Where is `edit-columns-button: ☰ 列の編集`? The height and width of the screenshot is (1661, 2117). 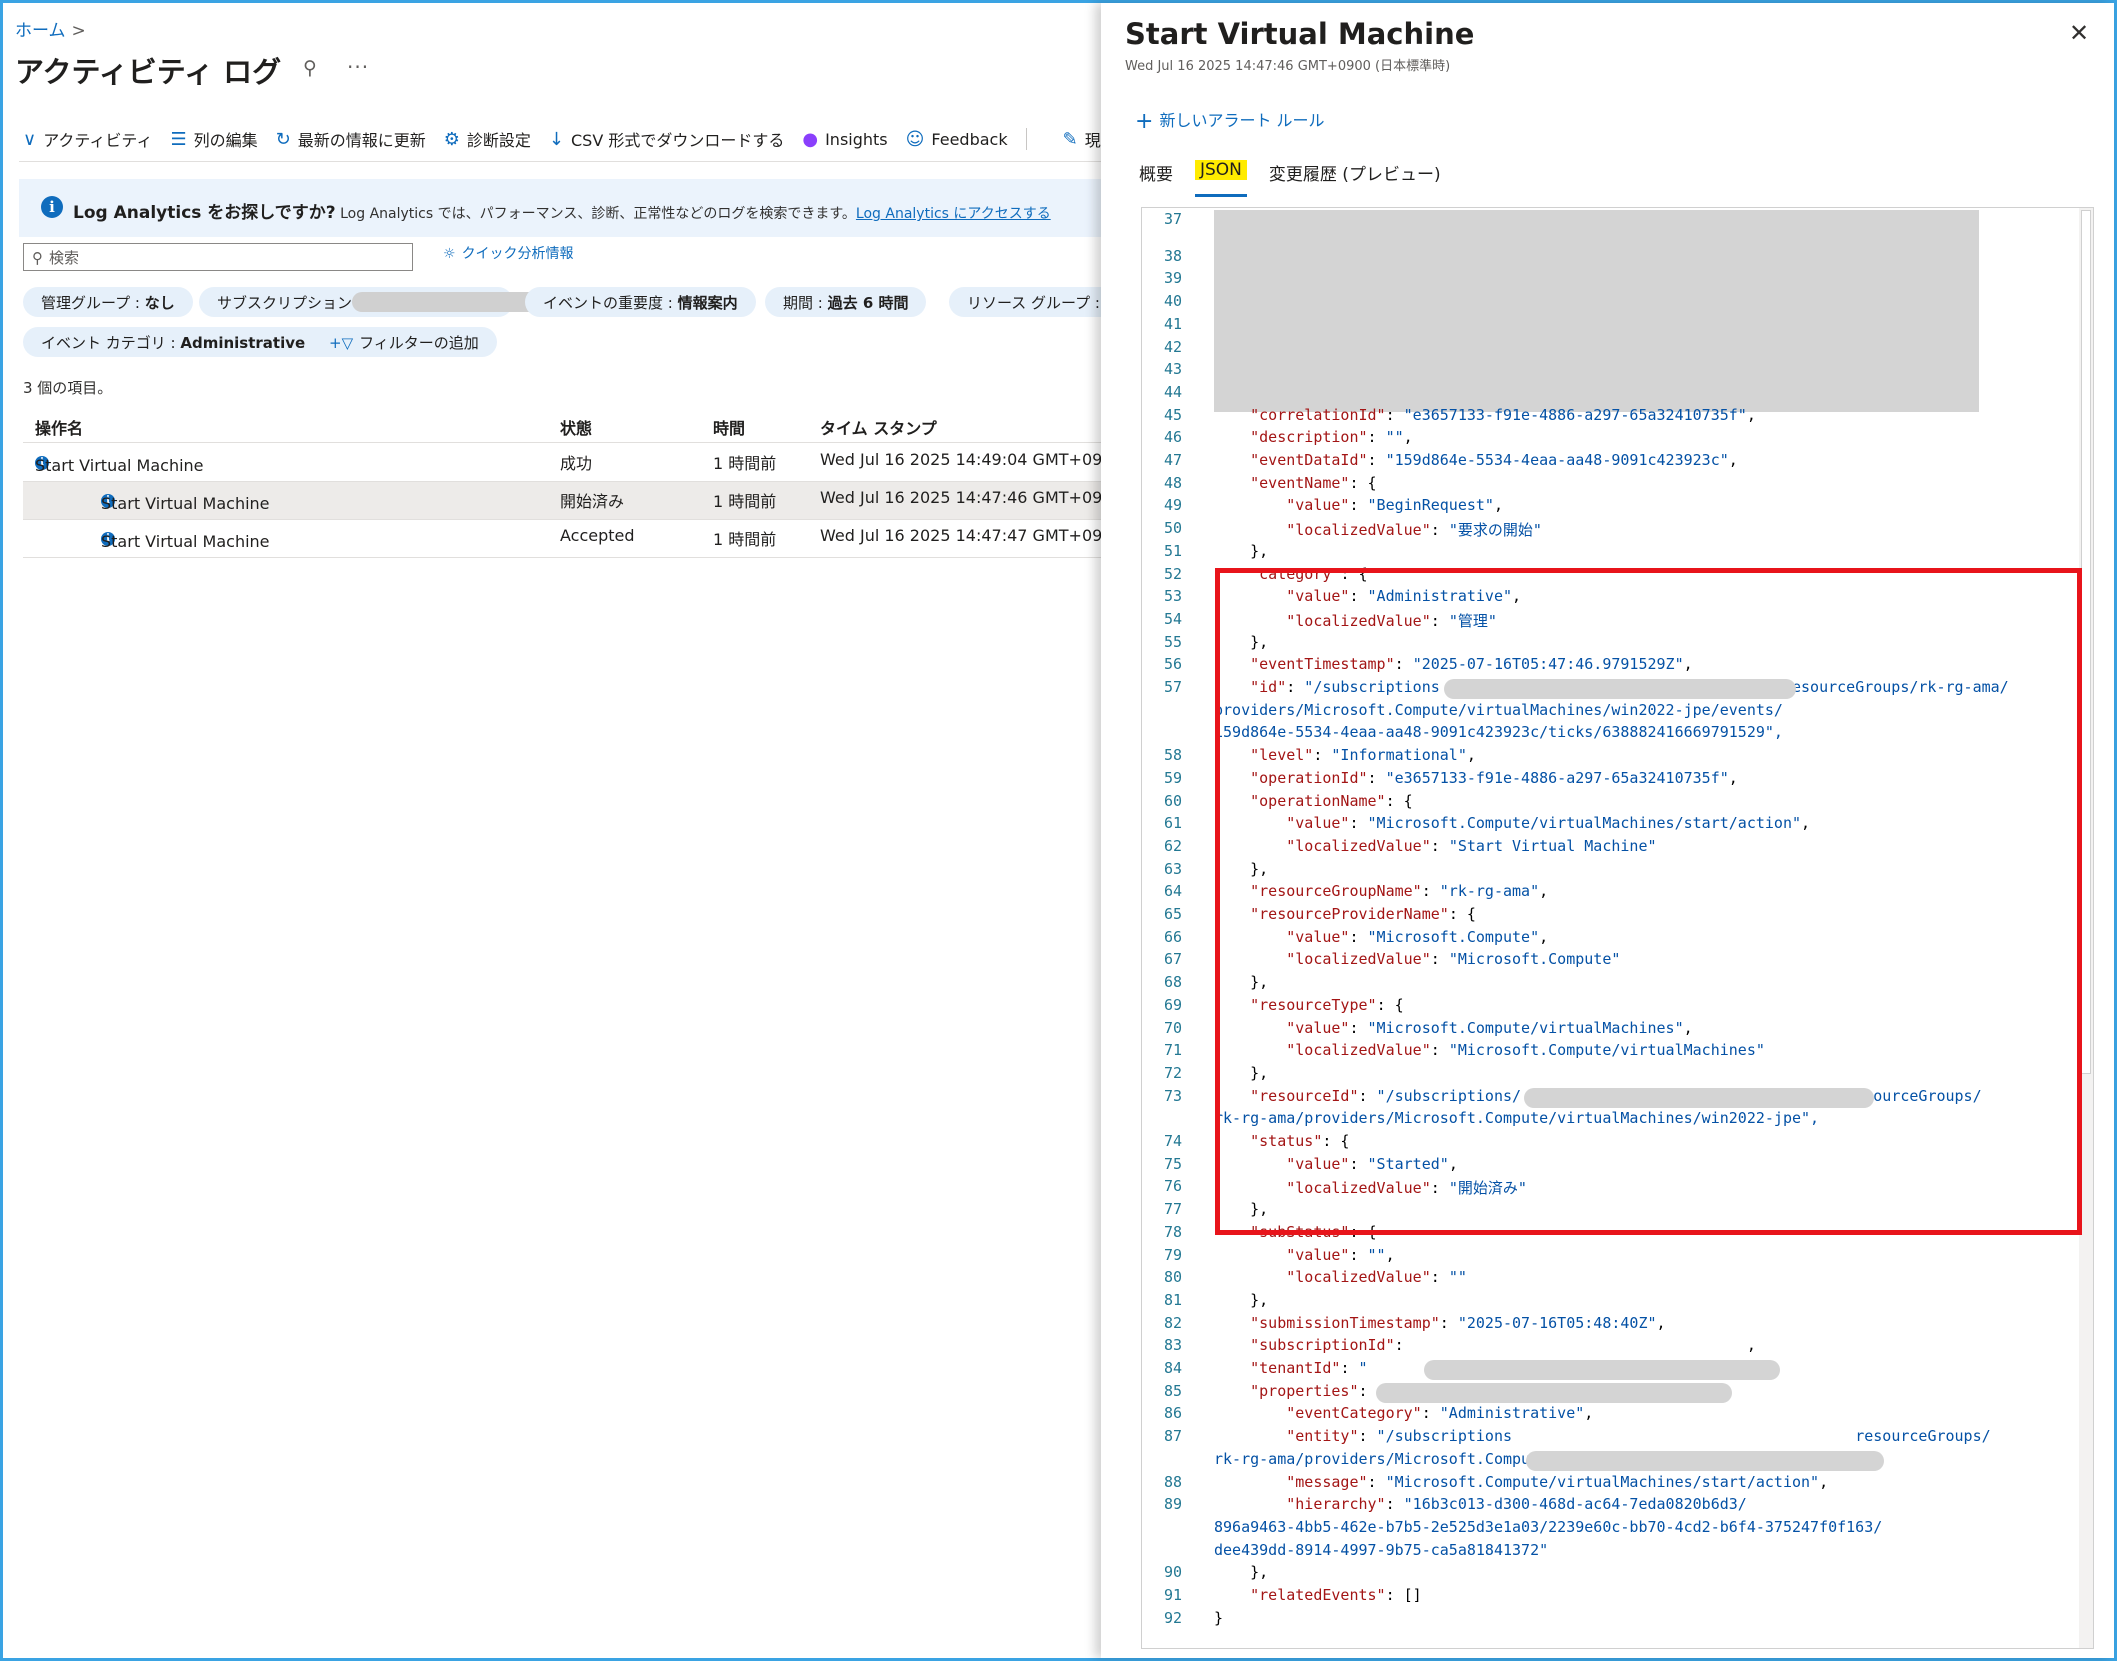 edit-columns-button: ☰ 列の編集 is located at coordinates (213, 139).